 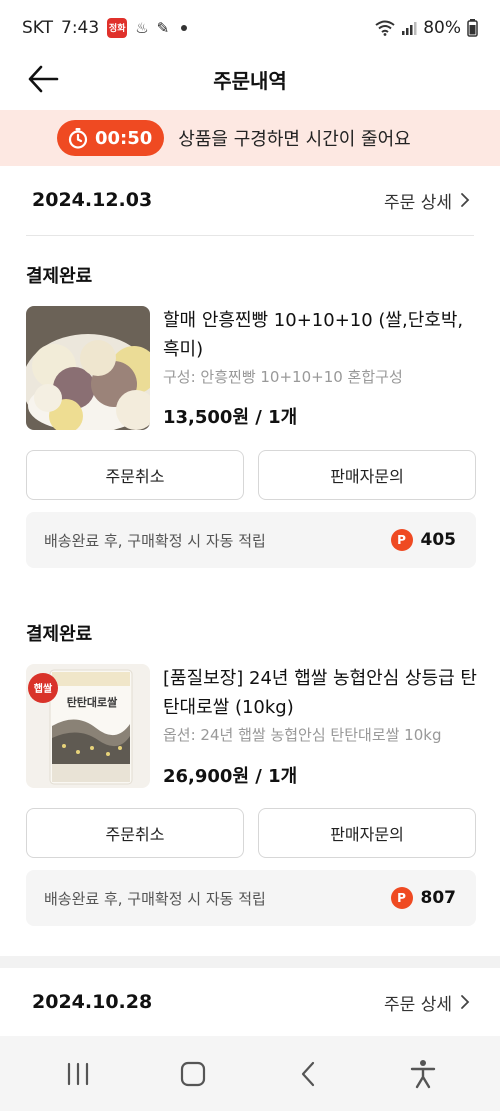 I want to click on accessibility-button, so click(x=423, y=1074).